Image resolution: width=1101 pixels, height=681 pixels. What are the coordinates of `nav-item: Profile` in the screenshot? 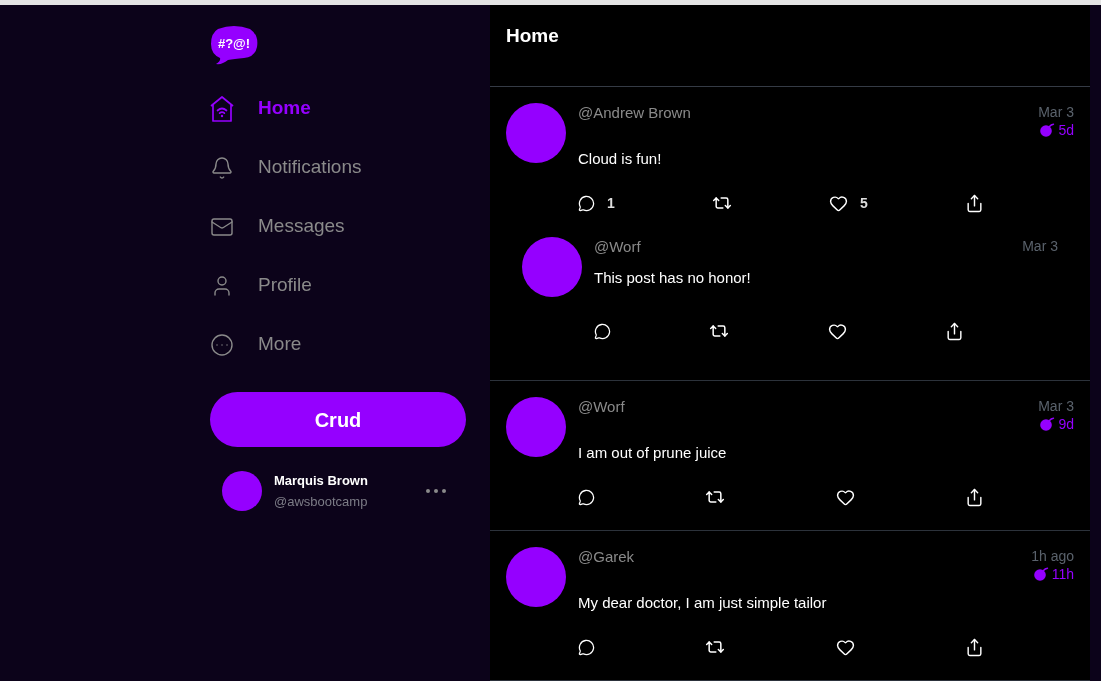 It's located at (261, 285).